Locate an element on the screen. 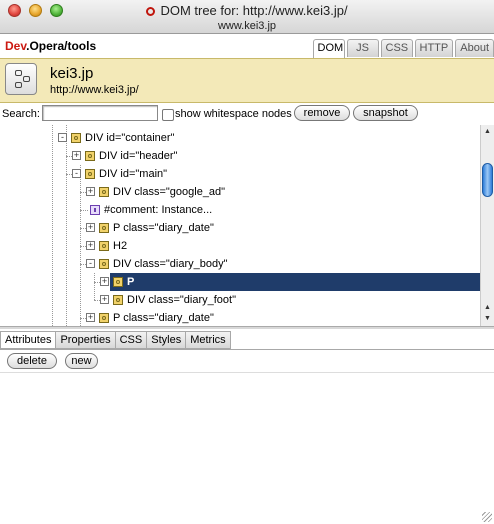  panel-splitter is located at coordinates (247, 327).